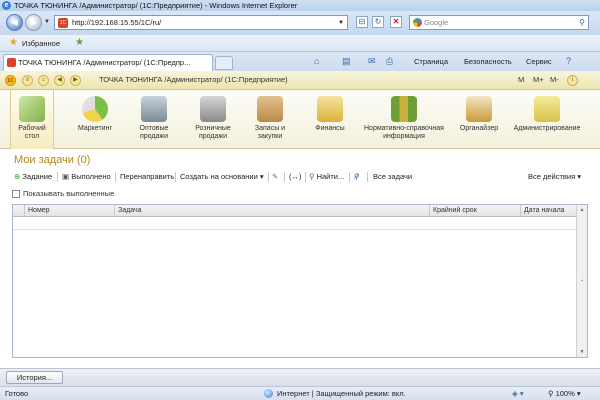 The width and height of the screenshot is (600, 400). I want to click on create-based-label: Создать на основании, so click(219, 176).